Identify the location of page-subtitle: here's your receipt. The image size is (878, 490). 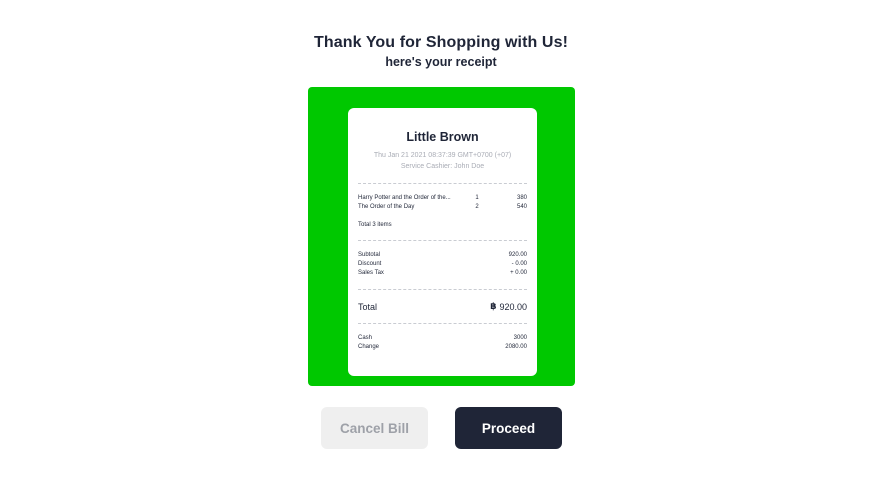
(441, 62).